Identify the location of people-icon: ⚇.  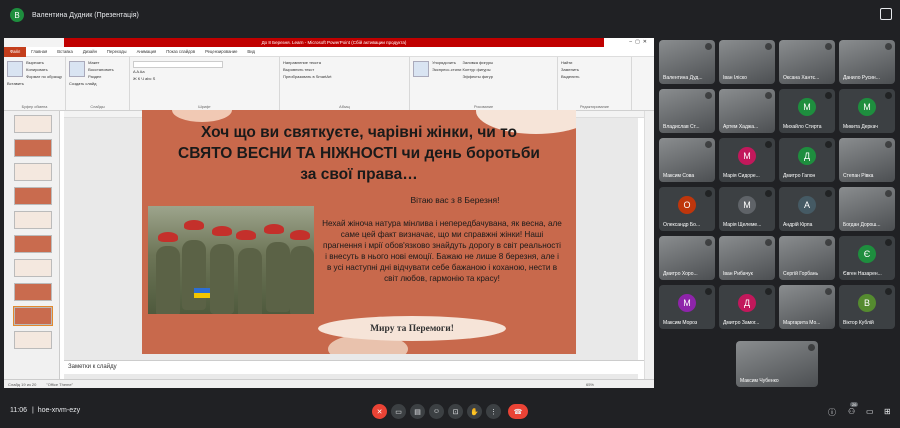
(851, 411).